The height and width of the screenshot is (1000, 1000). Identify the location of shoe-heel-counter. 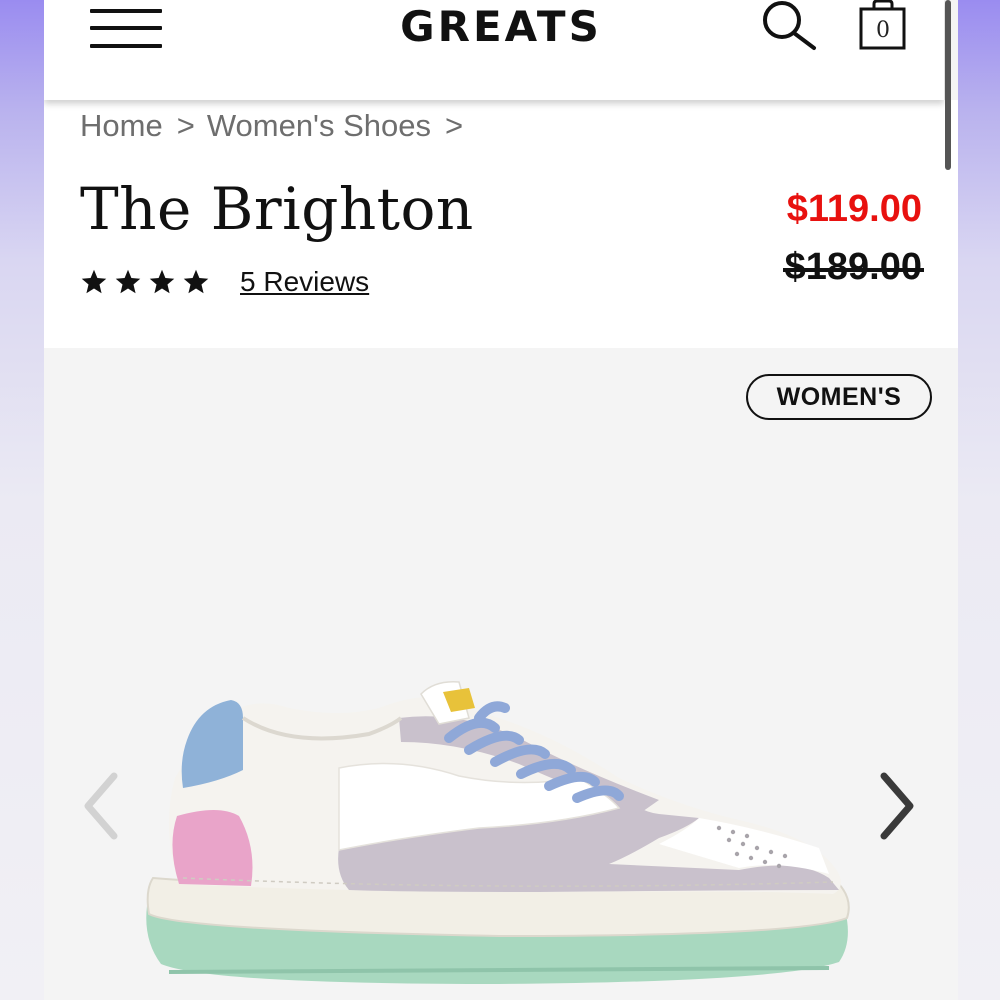
(212, 848).